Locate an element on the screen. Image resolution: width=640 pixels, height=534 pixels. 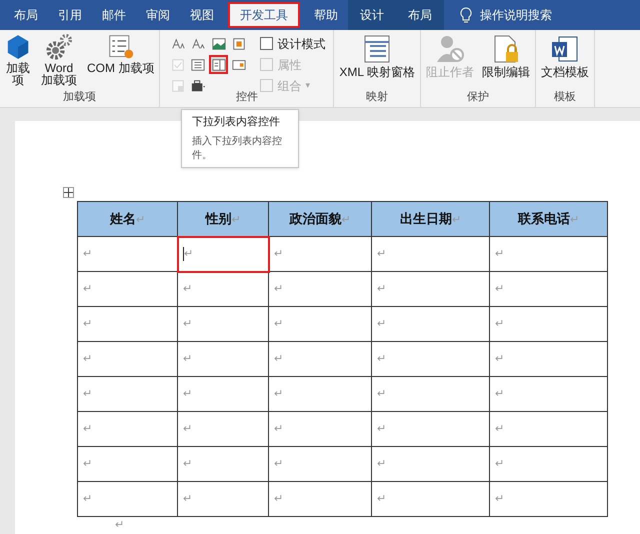
ribbon-button: XML 映射窗格 is located at coordinates (377, 56).